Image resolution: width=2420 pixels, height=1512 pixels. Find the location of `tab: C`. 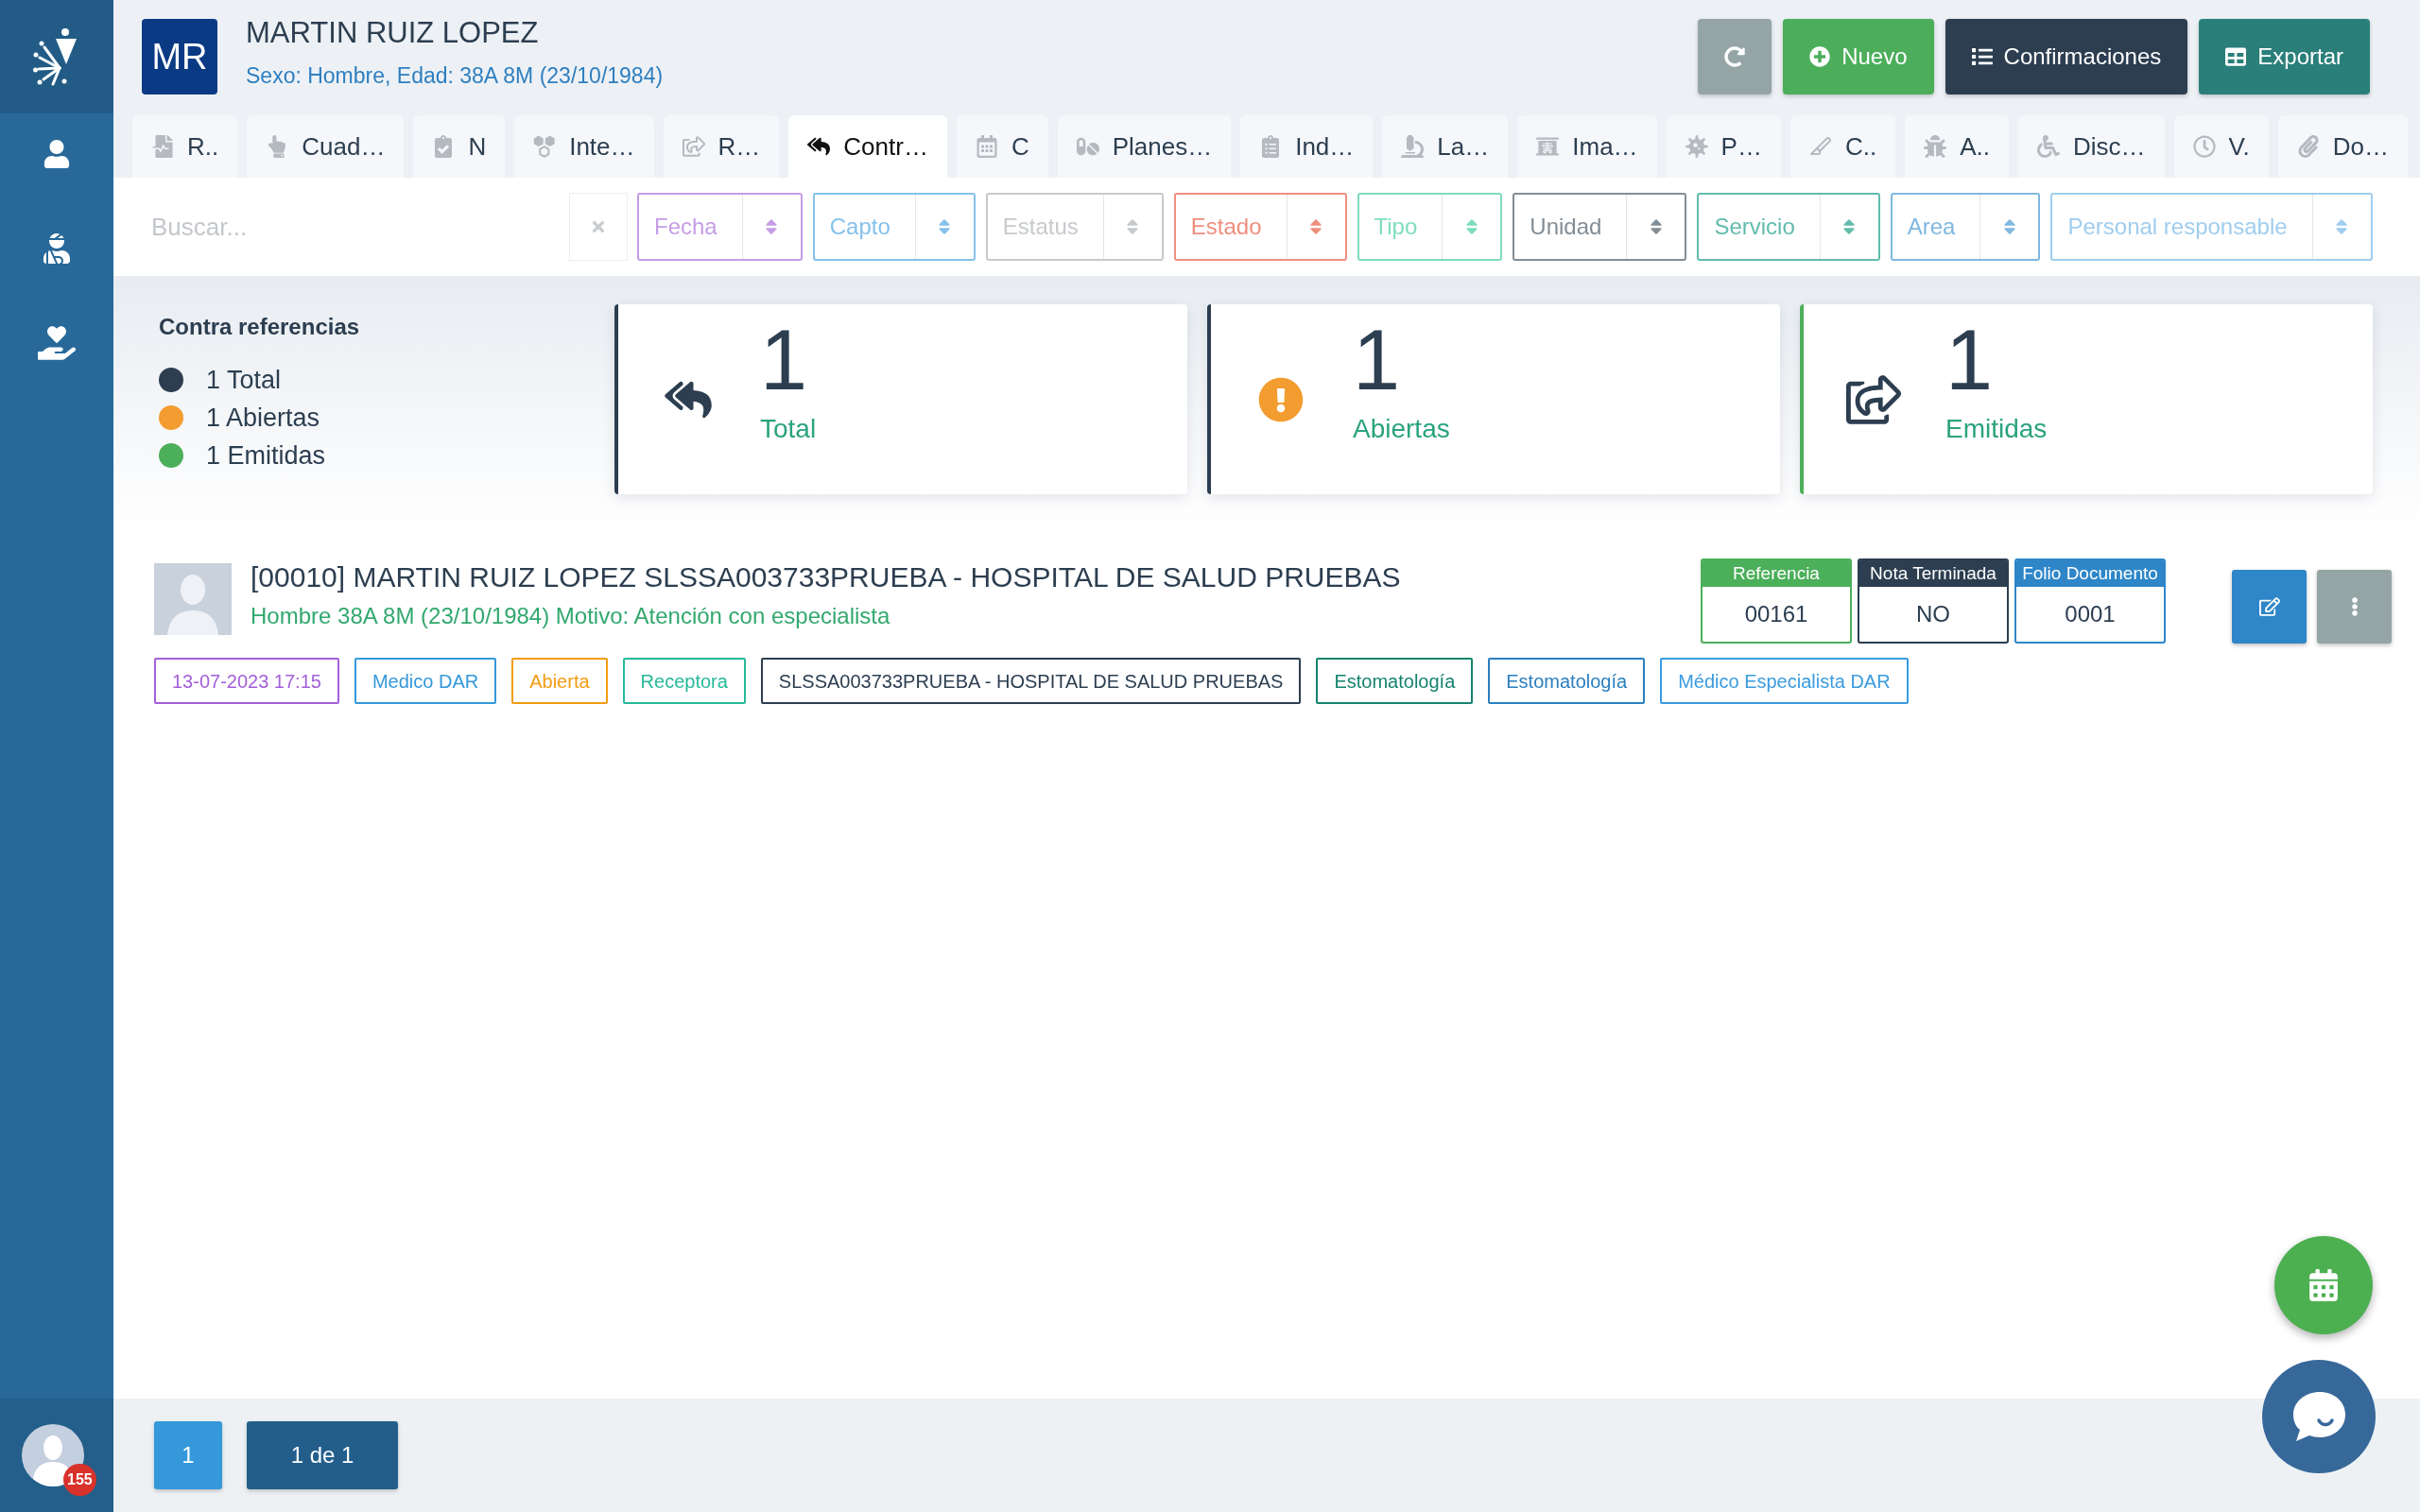

tab: C is located at coordinates (1002, 146).